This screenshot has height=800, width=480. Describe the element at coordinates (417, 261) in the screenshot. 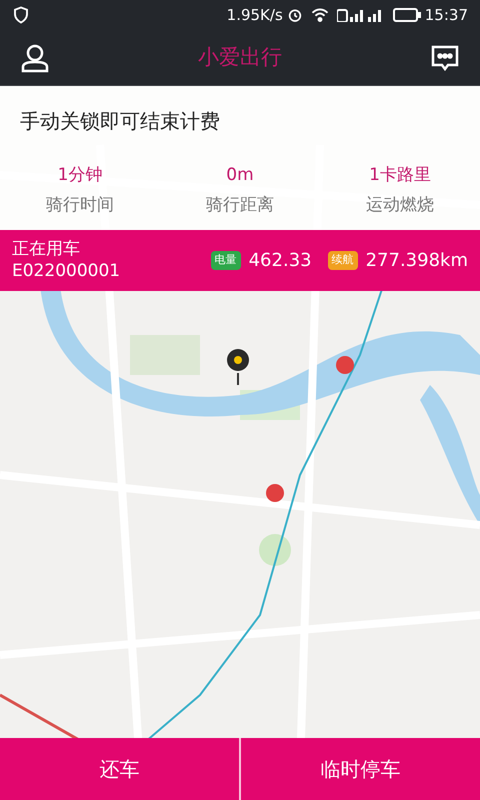

I see `meter-value: 277.398km` at that location.